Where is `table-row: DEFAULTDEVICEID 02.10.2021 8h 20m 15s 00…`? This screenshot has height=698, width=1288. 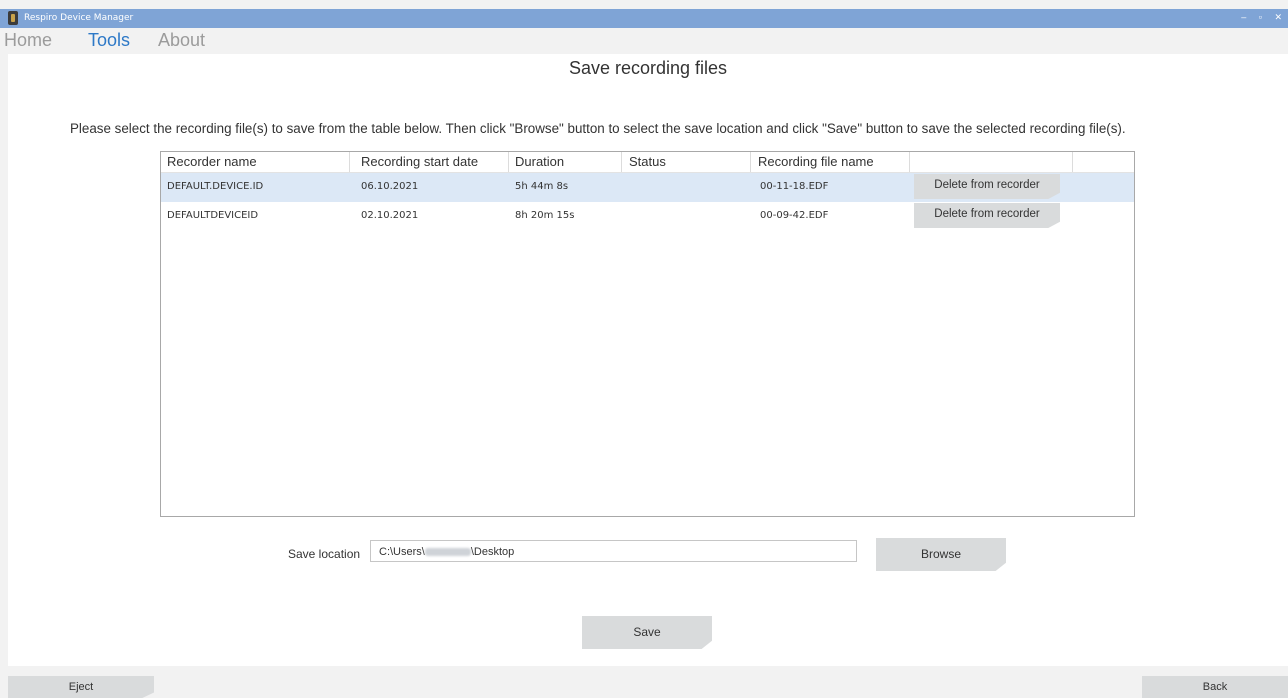 table-row: DEFAULTDEVICEID 02.10.2021 8h 20m 15s 00… is located at coordinates (647, 216).